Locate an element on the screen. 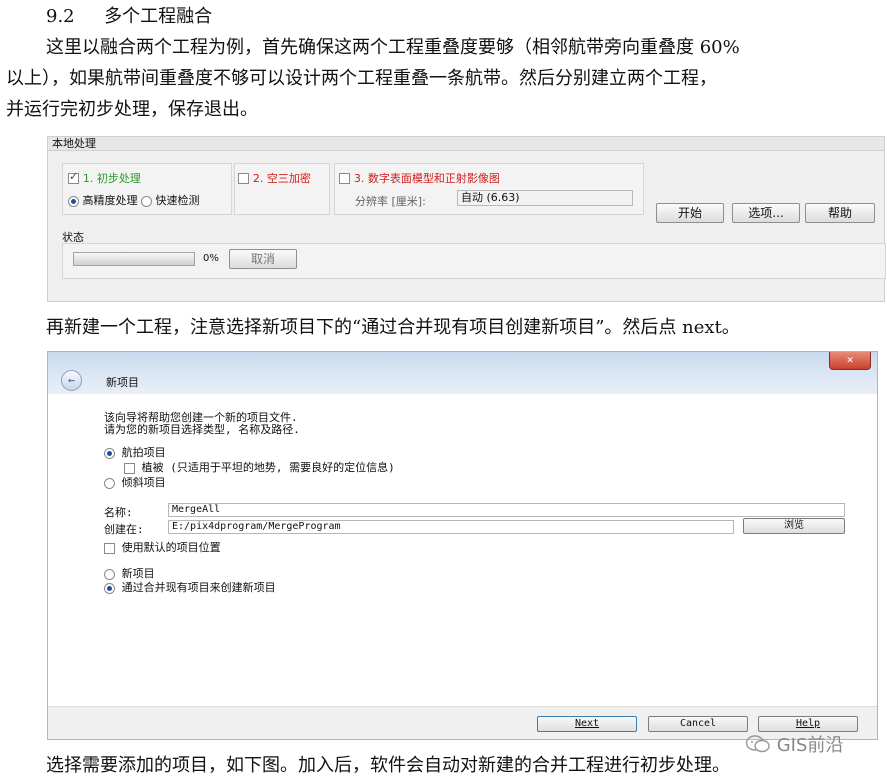 This screenshot has width=887, height=783. paragraph-1-line-2: 以上），如果航带间重叠度不够可以设计两个工程重叠一条航带。然后分别建立两个工程， is located at coordinates (361, 78).